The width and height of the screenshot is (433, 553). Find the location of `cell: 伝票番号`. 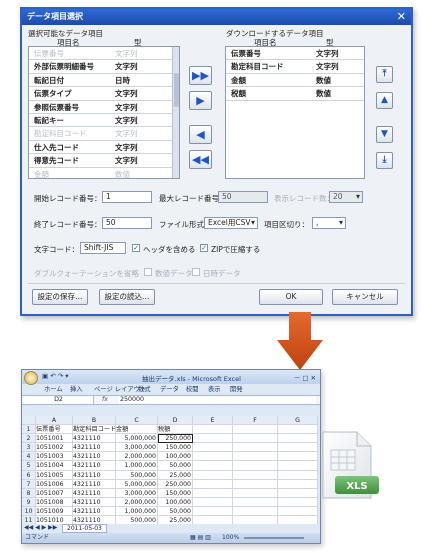

cell: 伝票番号 is located at coordinates (54, 430).